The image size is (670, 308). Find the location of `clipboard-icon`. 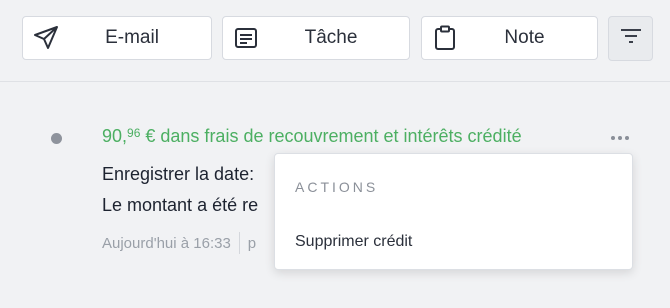

clipboard-icon is located at coordinates (445, 38).